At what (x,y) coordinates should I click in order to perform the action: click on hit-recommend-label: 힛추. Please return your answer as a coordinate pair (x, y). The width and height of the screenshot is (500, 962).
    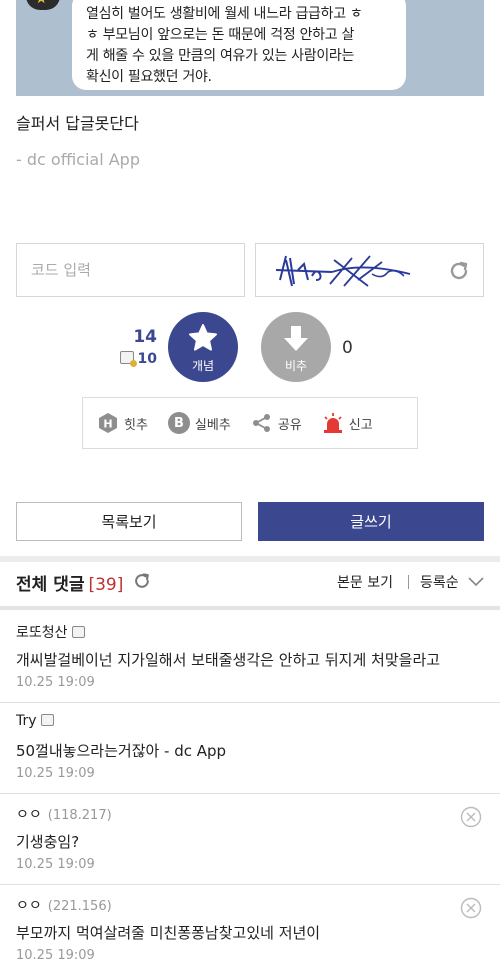
    Looking at the image, I should click on (136, 425).